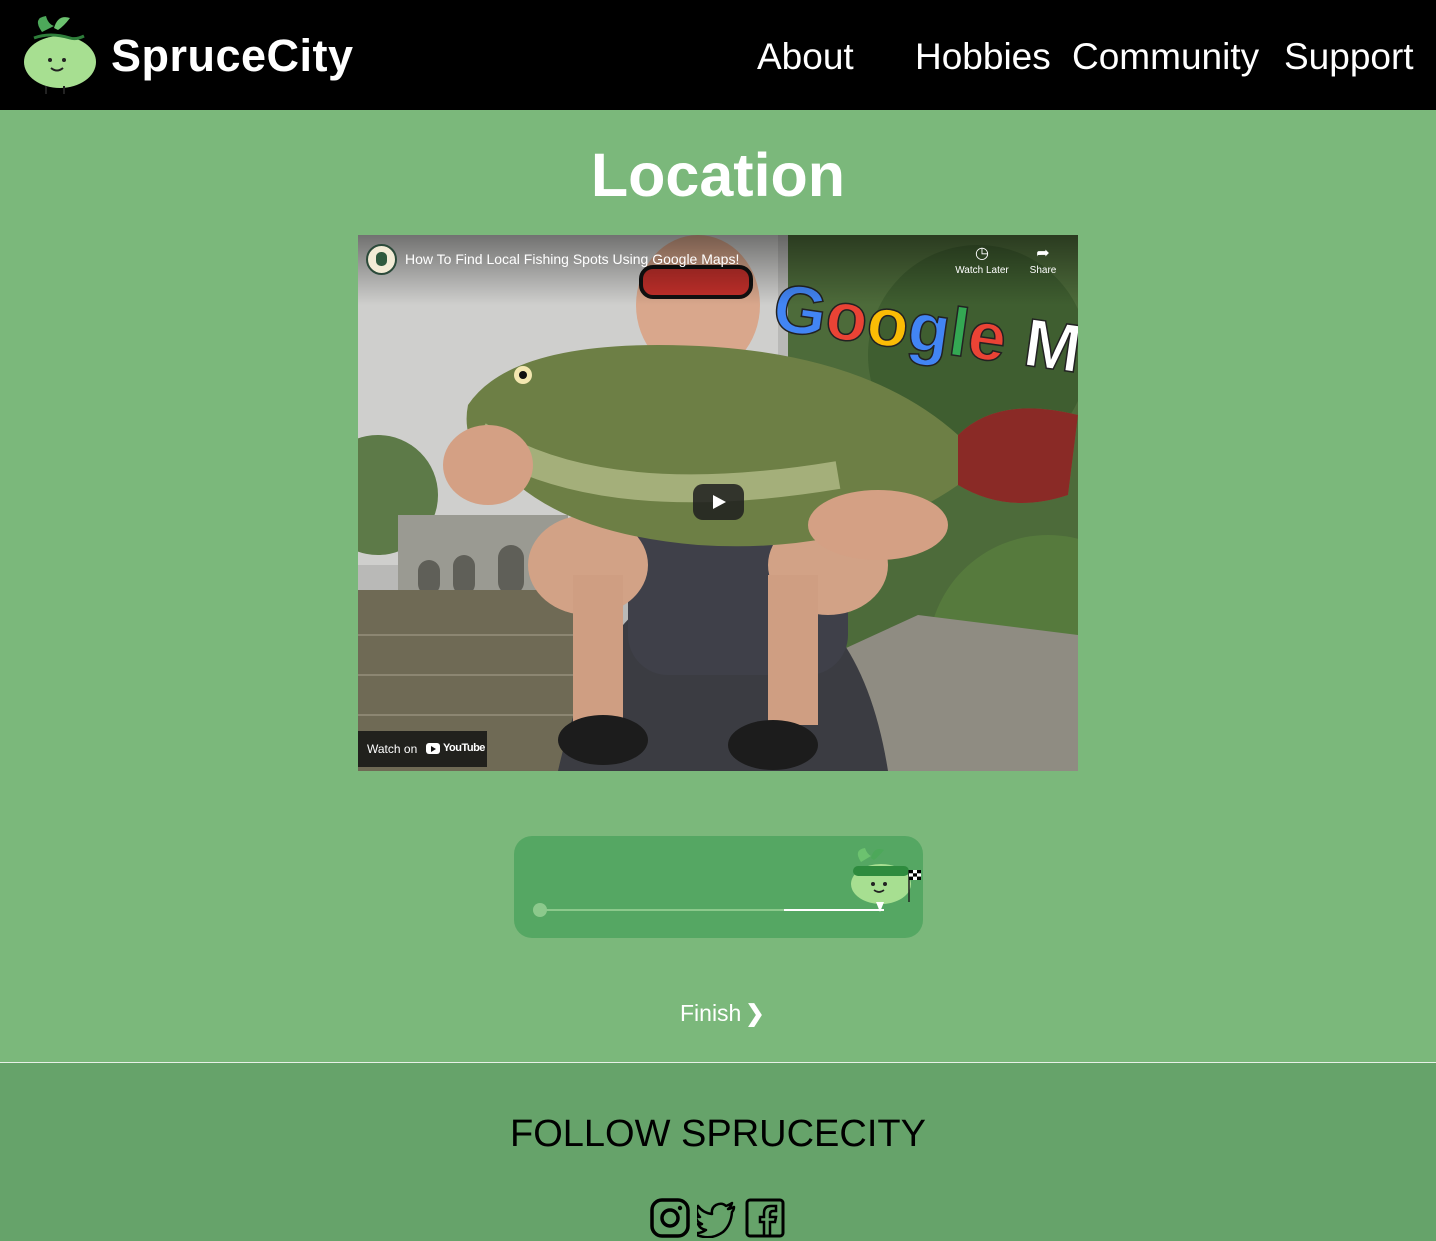  What do you see at coordinates (765, 1218) in the screenshot?
I see `facebook-icon` at bounding box center [765, 1218].